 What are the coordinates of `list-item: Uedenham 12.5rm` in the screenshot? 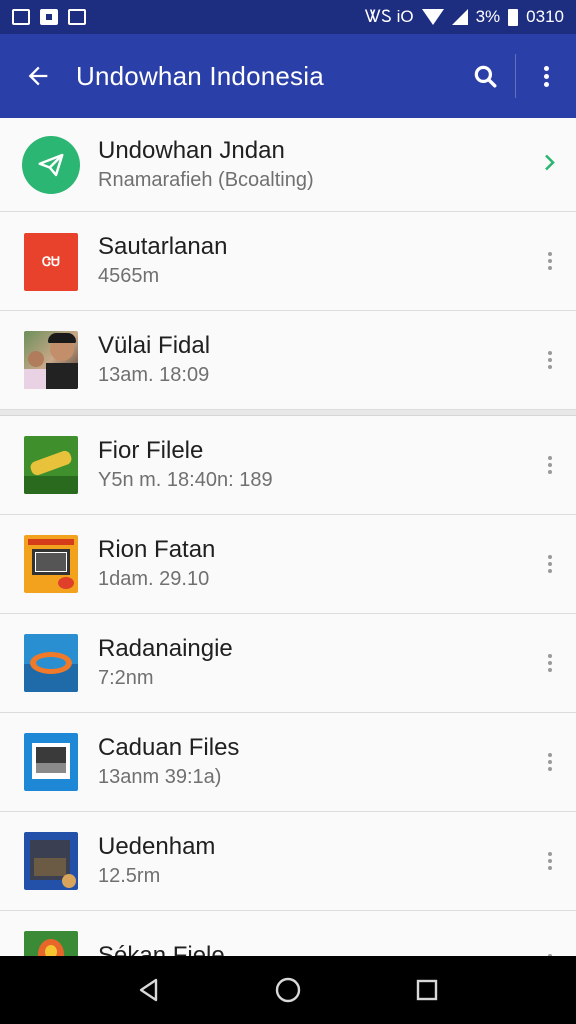 It's located at (288, 861).